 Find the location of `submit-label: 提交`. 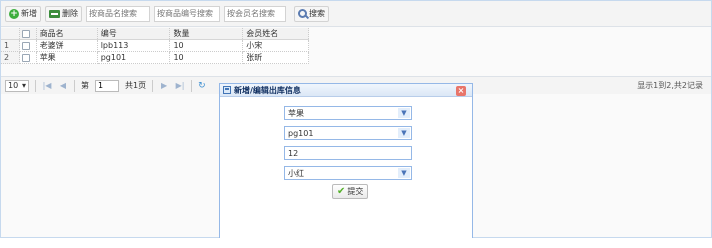

submit-label: 提交 is located at coordinates (355, 191).